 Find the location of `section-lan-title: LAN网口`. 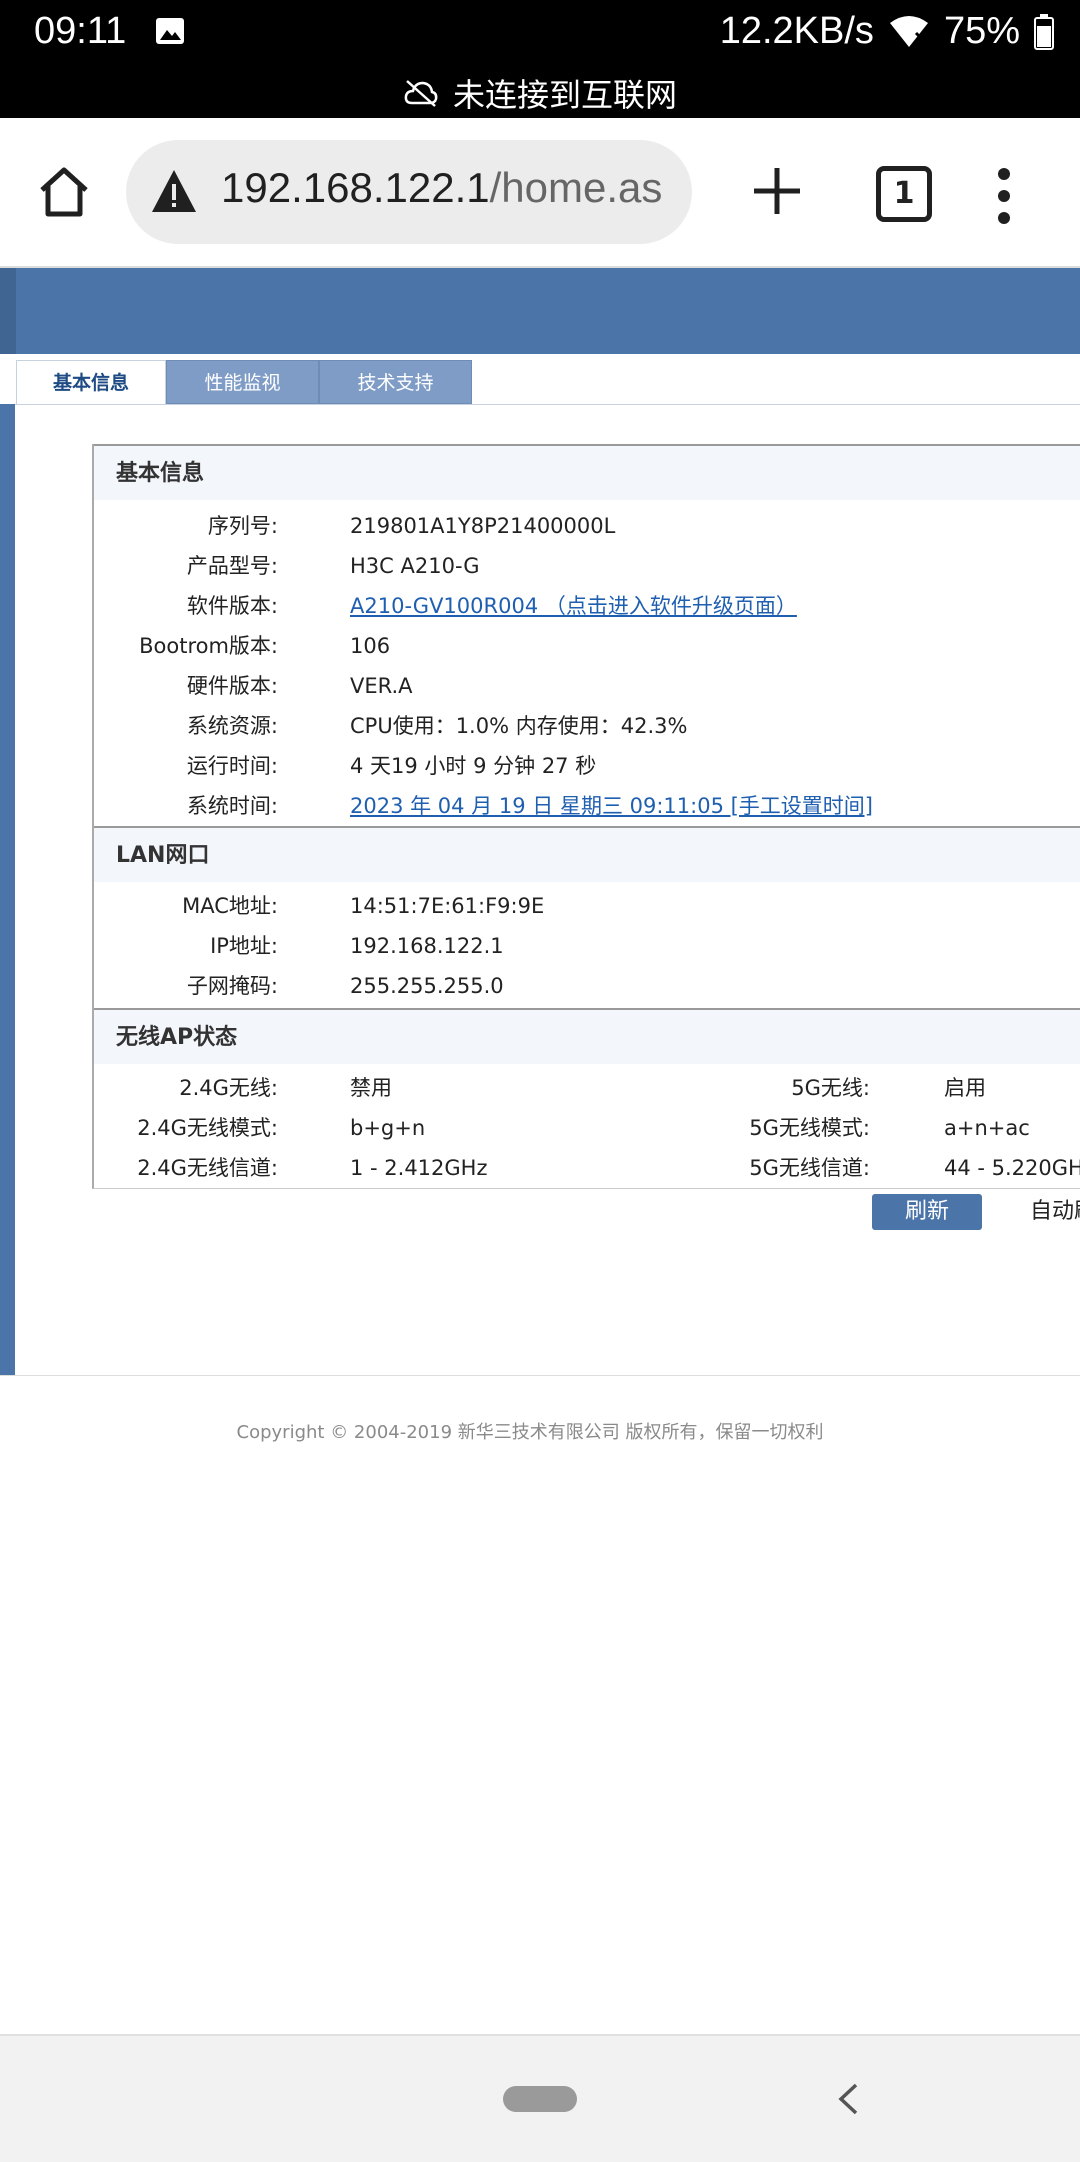

section-lan-title: LAN网口 is located at coordinates (587, 854).